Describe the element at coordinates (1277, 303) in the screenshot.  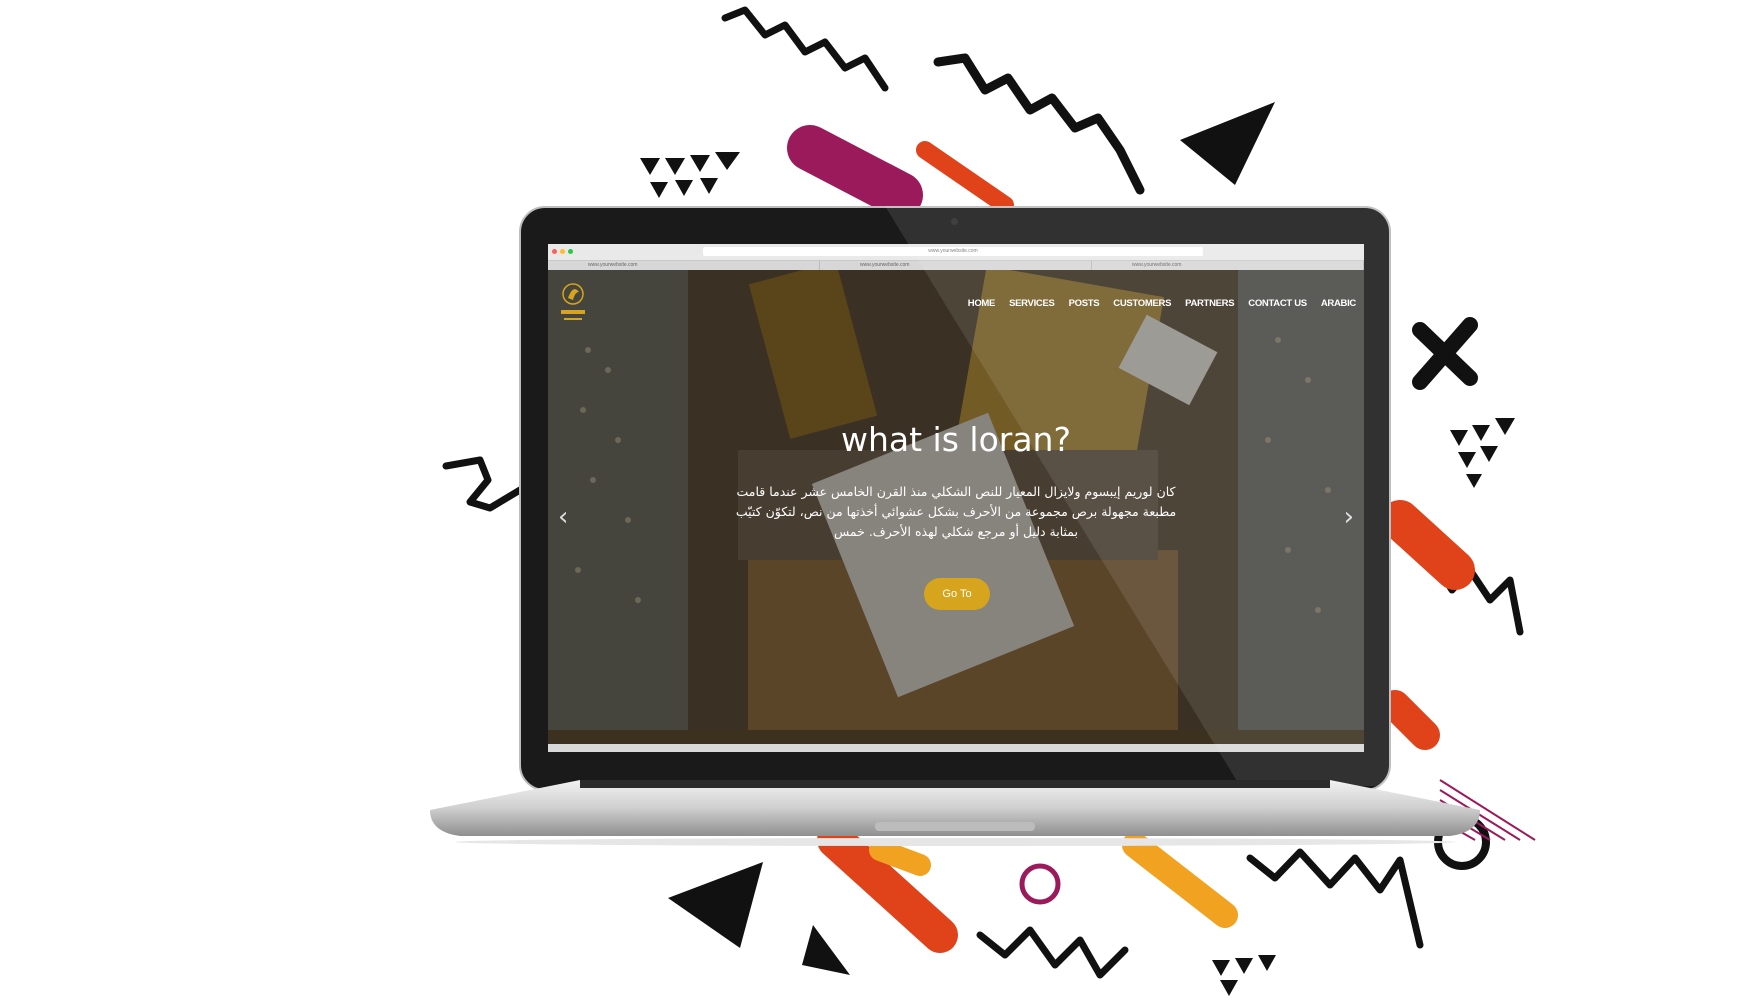
I see `nav-contact-us: CONTACT US` at that location.